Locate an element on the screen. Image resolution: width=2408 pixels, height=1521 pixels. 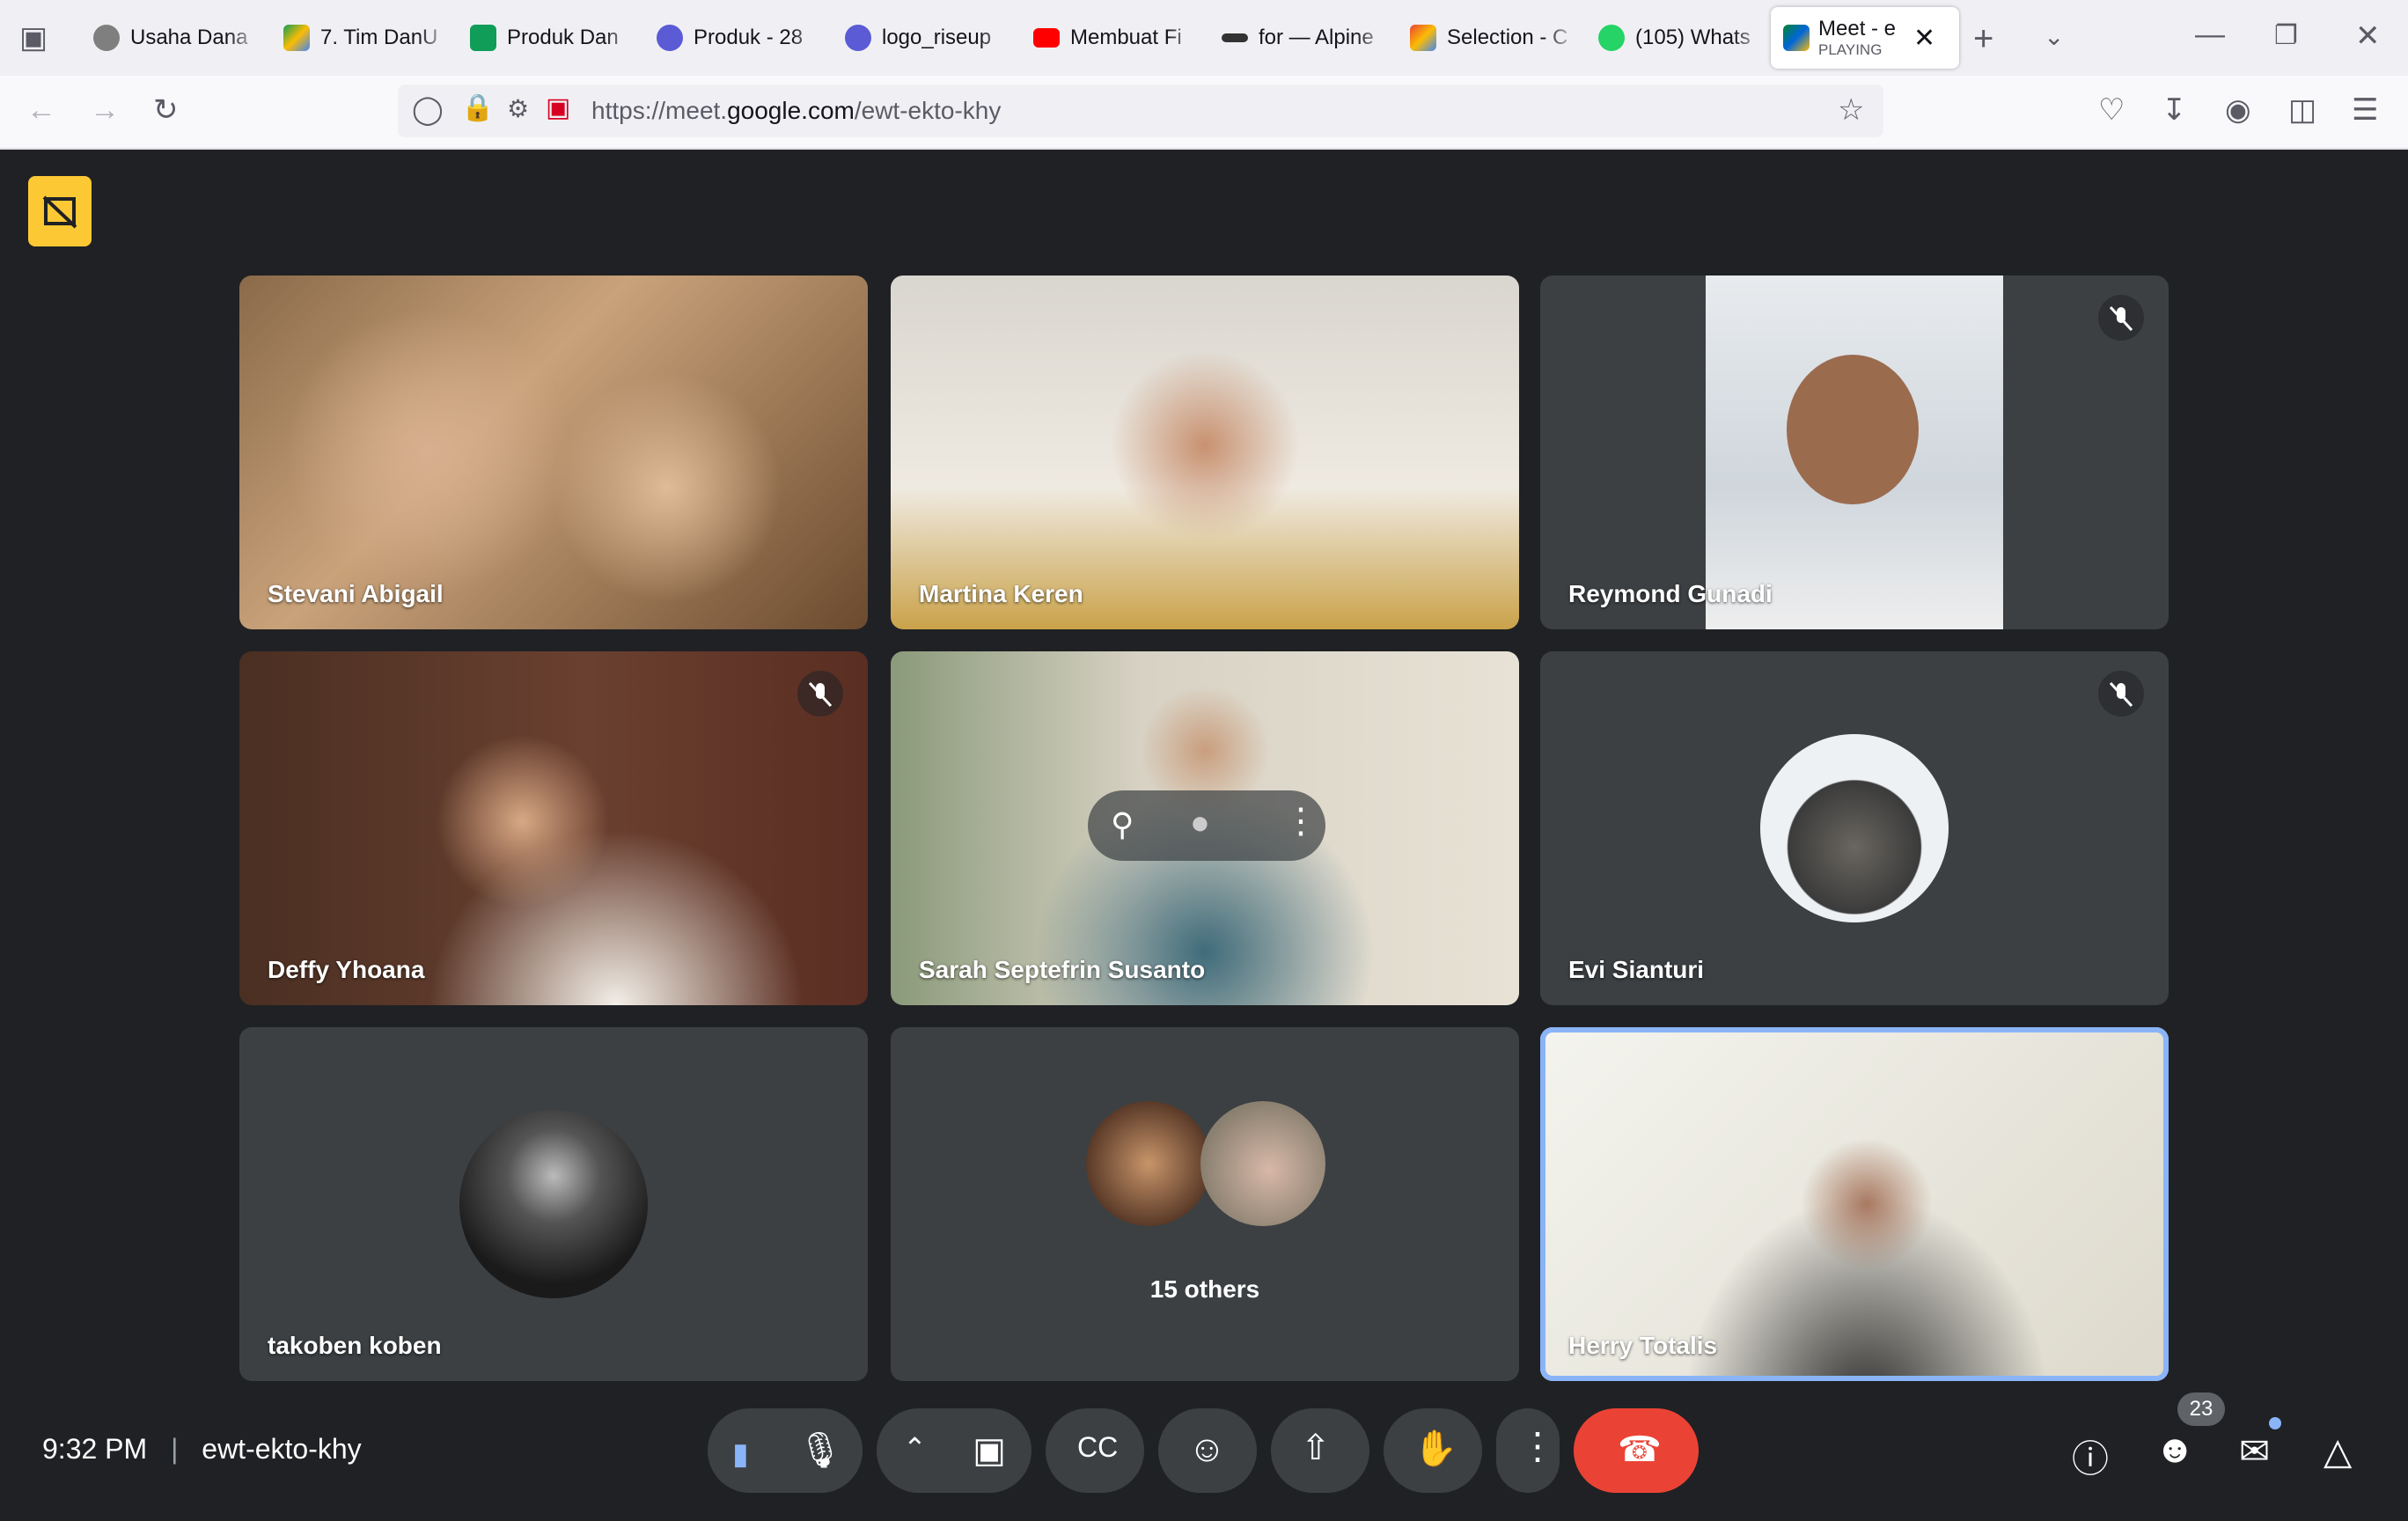
browser-tab: Produk - 28 is located at coordinates (740, 38).